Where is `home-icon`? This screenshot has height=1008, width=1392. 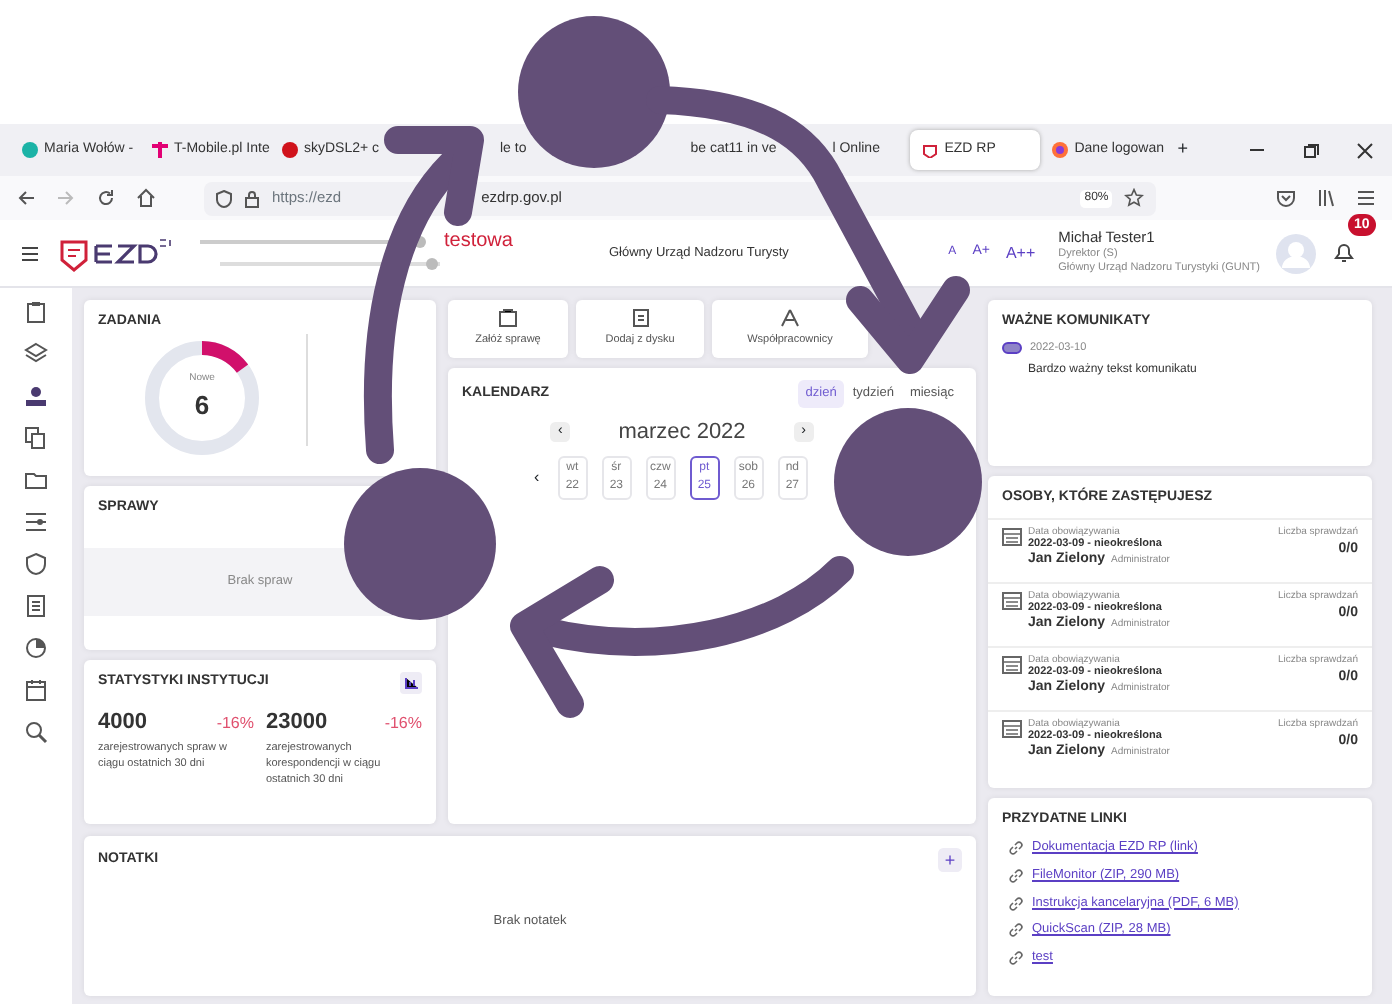
home-icon is located at coordinates (146, 198).